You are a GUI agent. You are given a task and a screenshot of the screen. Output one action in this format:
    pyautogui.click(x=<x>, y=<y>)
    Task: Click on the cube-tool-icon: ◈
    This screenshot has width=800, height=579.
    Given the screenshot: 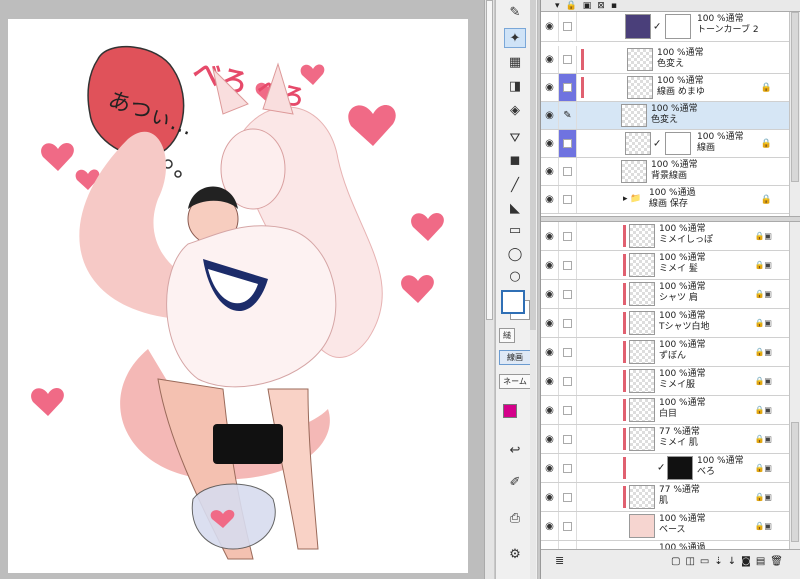 What is the action you would take?
    pyautogui.click(x=515, y=110)
    